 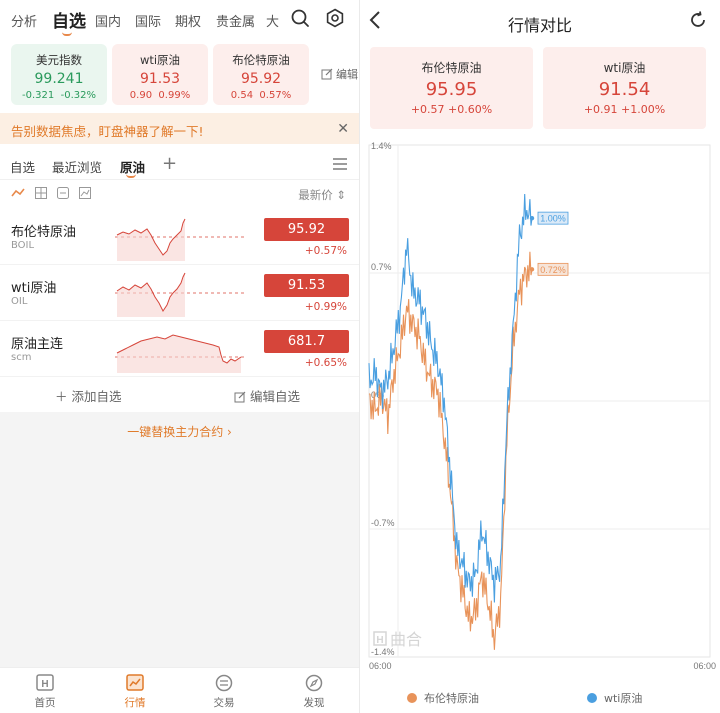 I want to click on watchlist-sub-tabs: 自选 最近浏览 原油 +, so click(x=179, y=165).